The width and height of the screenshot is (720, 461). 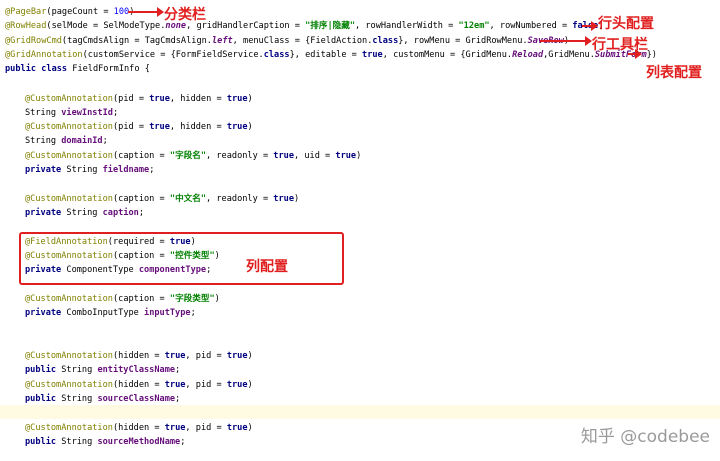 I want to click on code-token: @GridRowCmd, so click(x=33, y=41).